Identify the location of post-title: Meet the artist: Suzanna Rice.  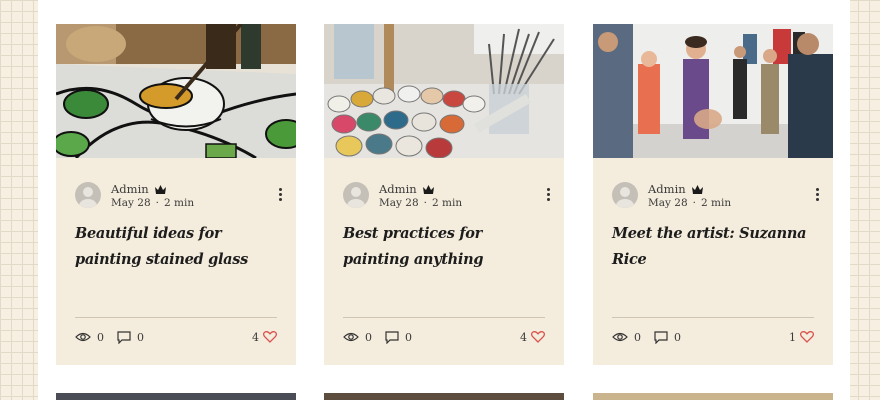
(712, 247).